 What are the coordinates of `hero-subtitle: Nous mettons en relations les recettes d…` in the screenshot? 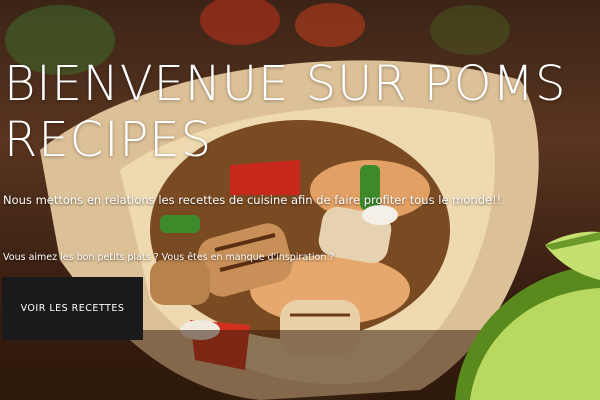 It's located at (252, 200).